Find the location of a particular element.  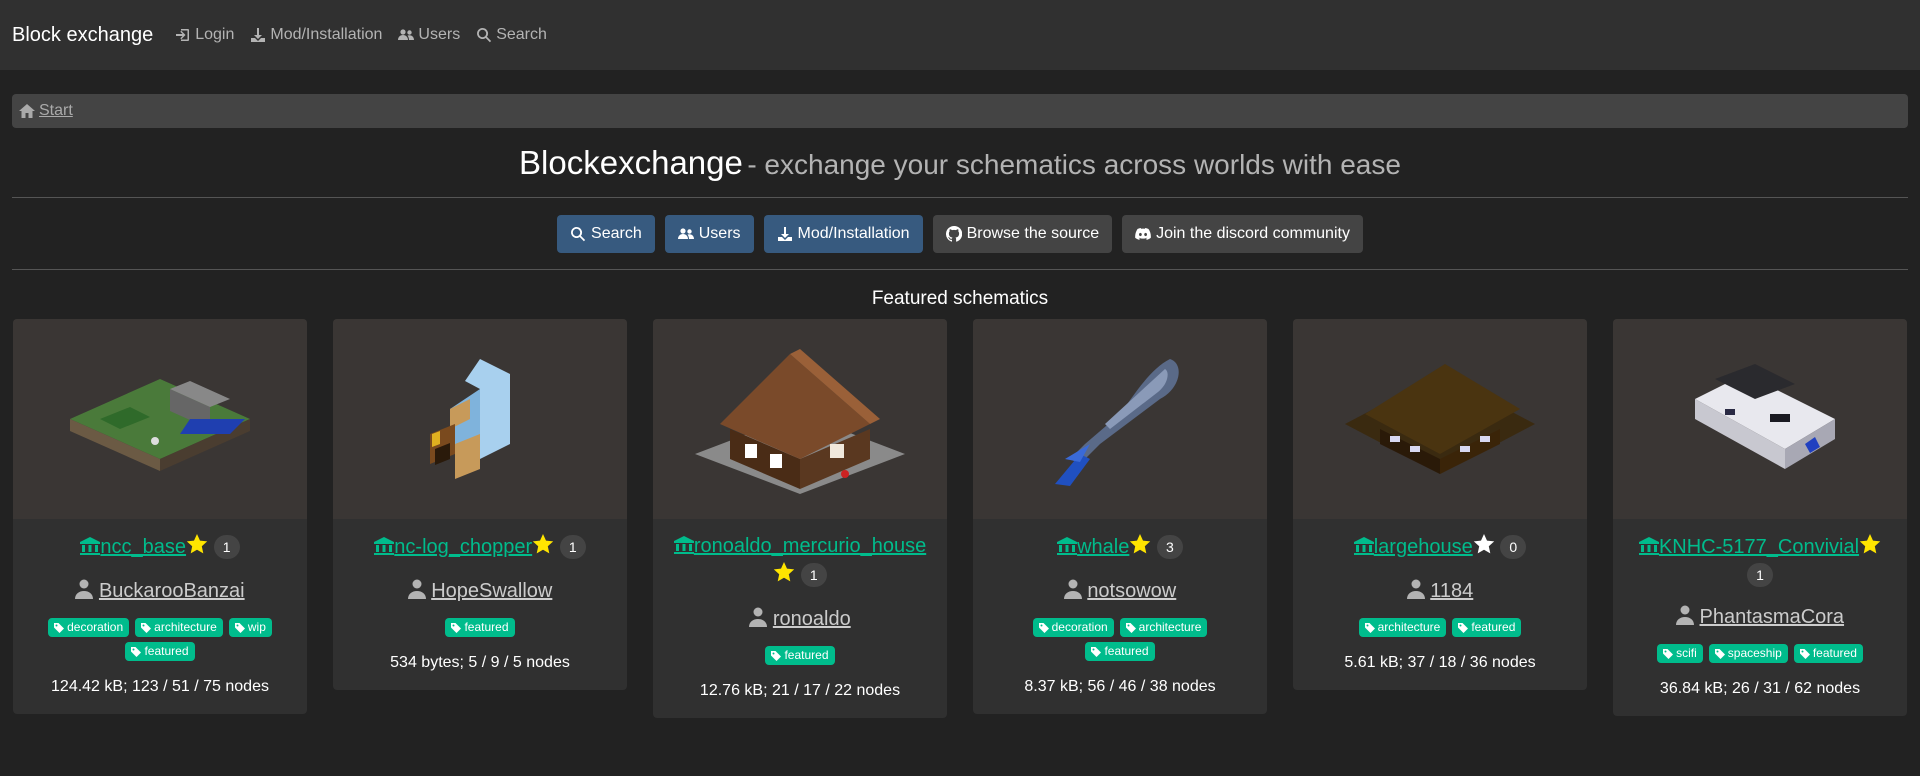

tag-list: scifi spaceship featured is located at coordinates (1760, 653).